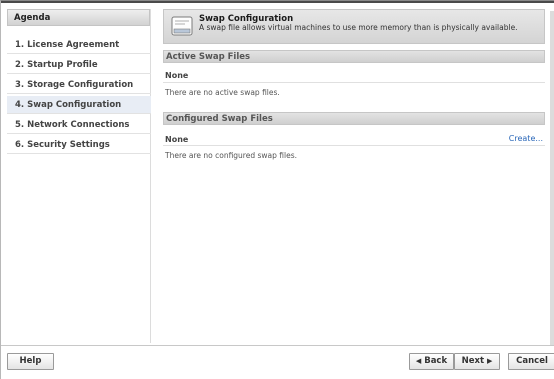 The image size is (554, 379). I want to click on back-button-label: Back, so click(436, 361).